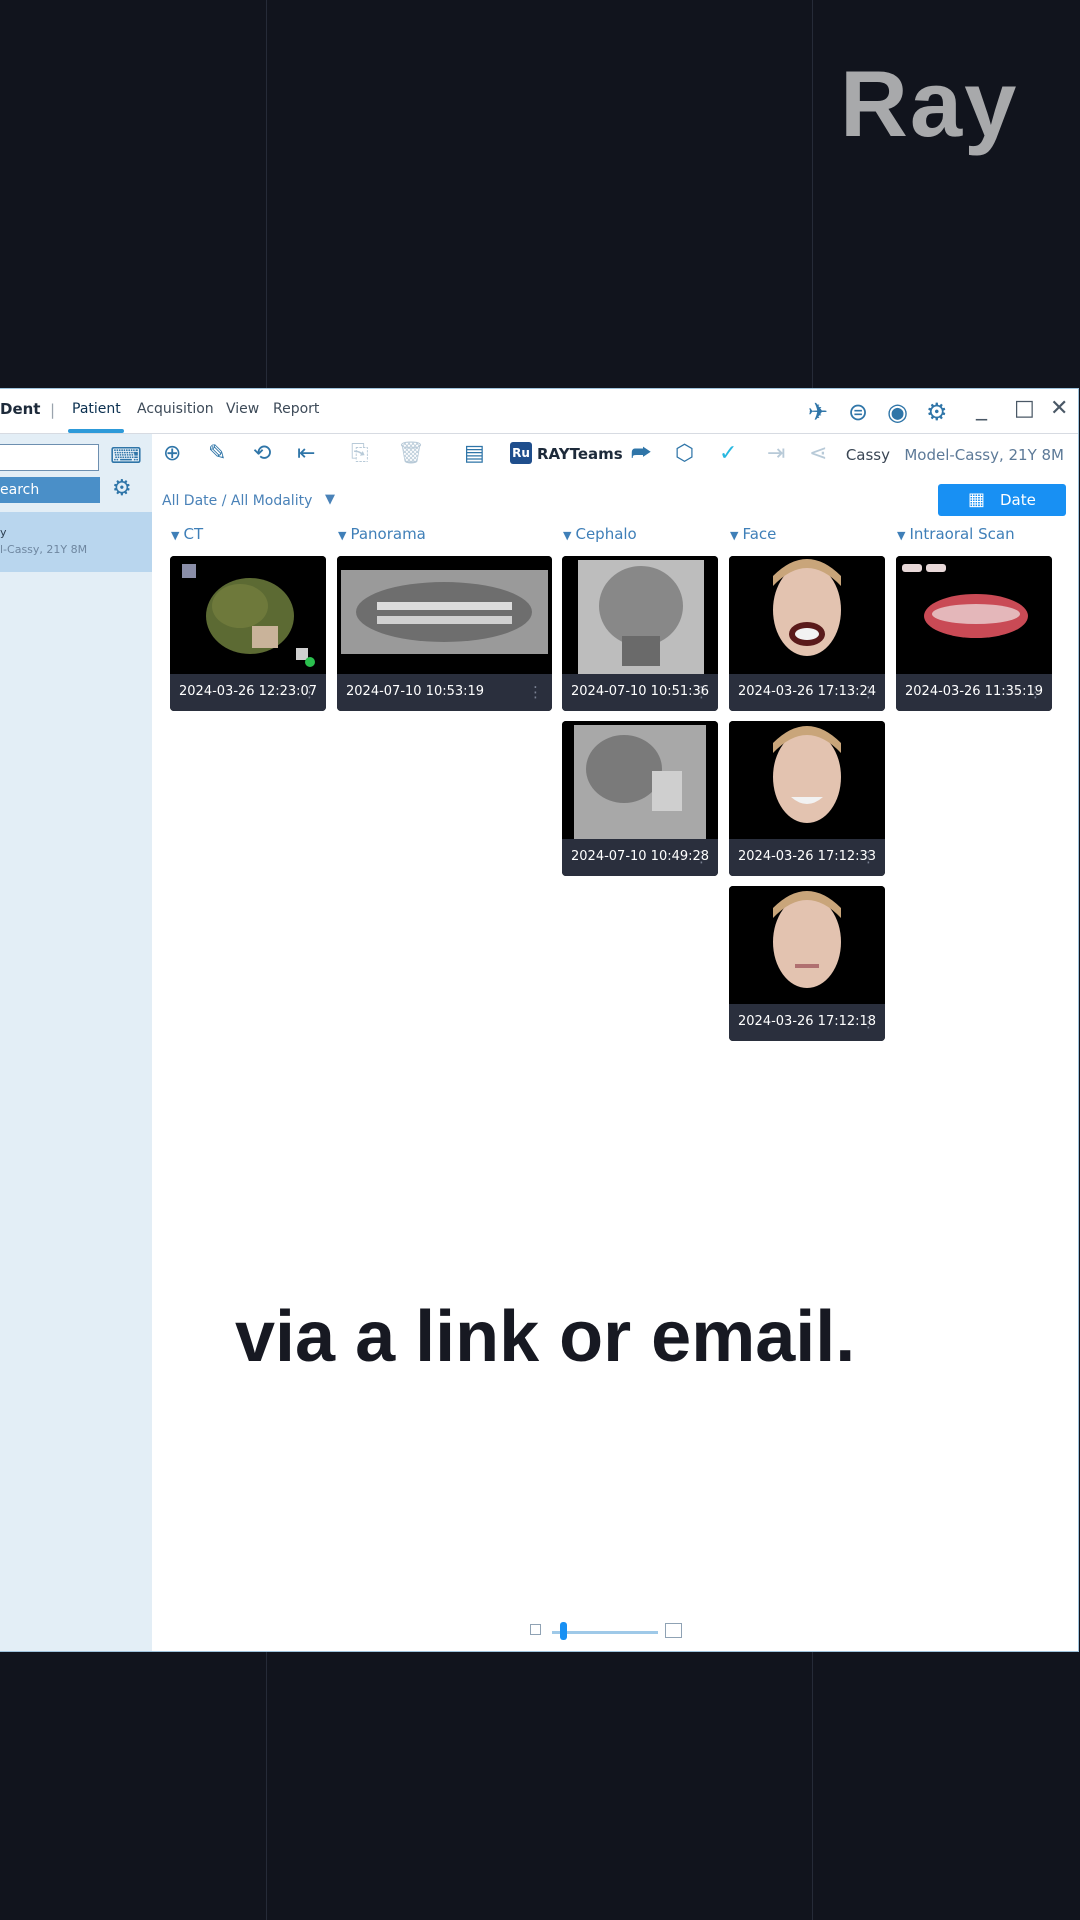  I want to click on patient-name: y, so click(3, 532).